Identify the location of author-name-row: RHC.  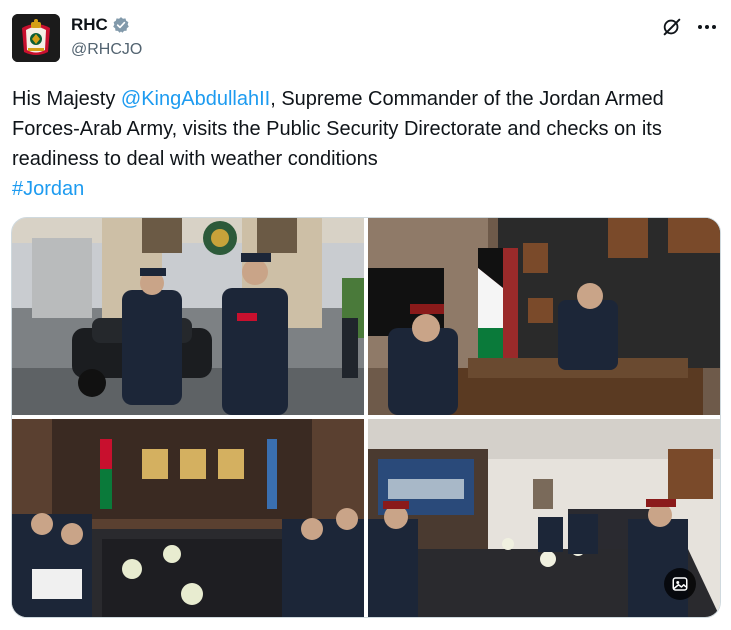
(100, 25).